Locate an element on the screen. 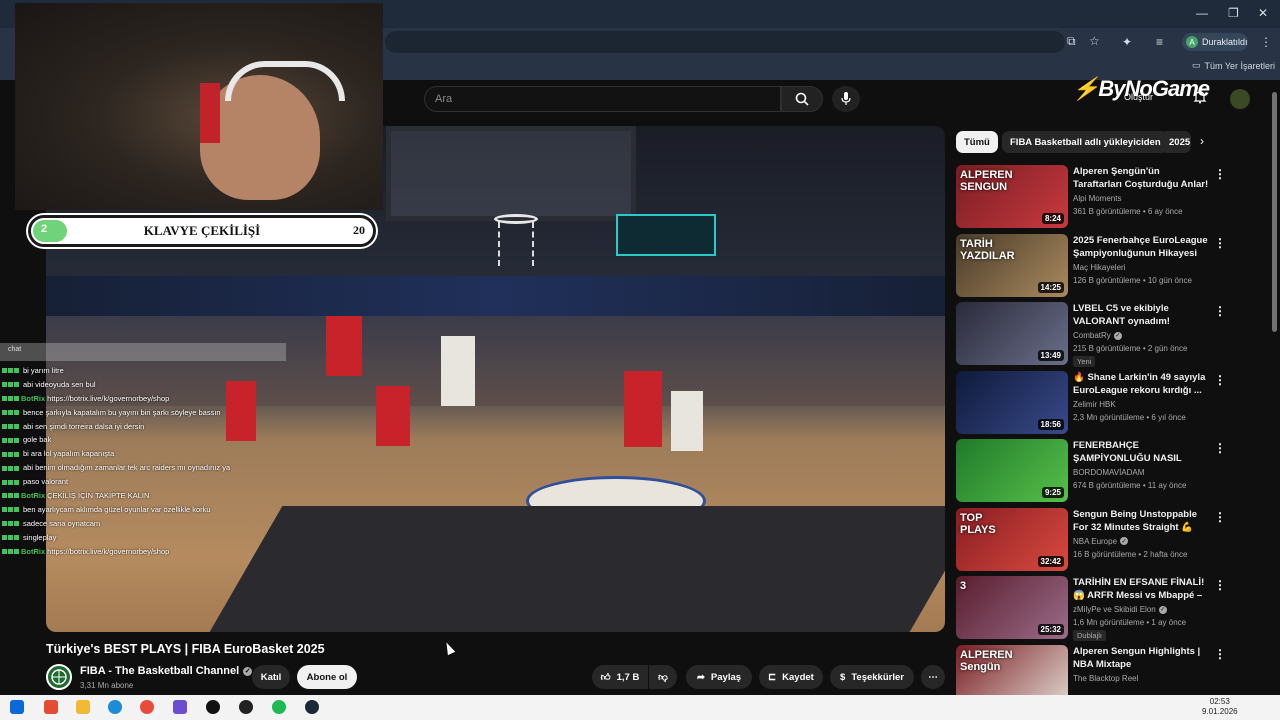  recommendation-channel: NBA Europe ✓ is located at coordinates (1101, 541).